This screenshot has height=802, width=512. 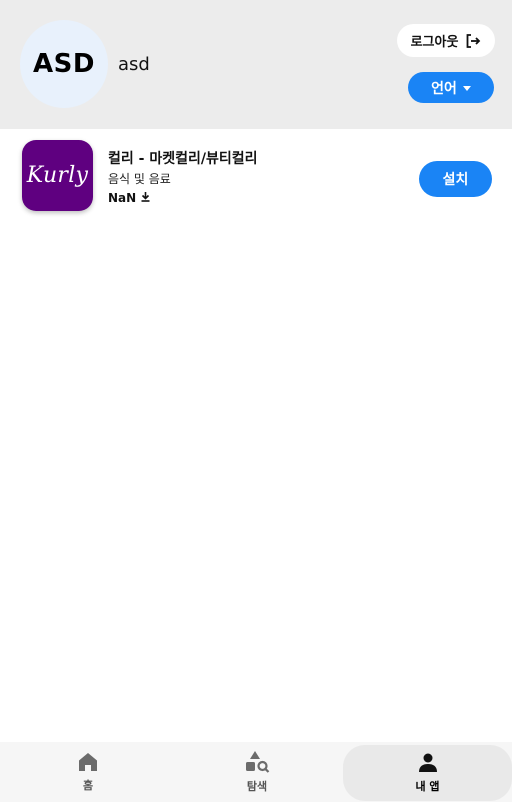 What do you see at coordinates (122, 198) in the screenshot?
I see `download-count: NaN` at bounding box center [122, 198].